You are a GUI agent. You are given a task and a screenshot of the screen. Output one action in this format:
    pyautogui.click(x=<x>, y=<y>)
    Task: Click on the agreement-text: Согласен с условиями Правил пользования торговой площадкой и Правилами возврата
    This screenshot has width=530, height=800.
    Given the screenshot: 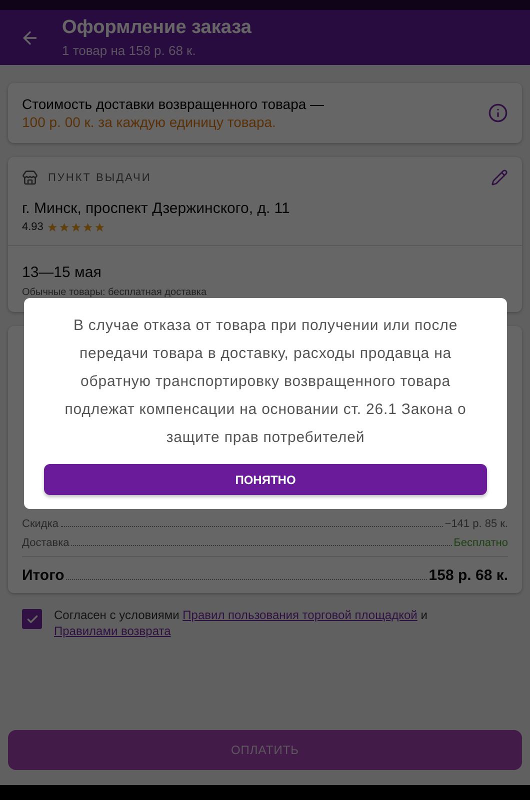 What is the action you would take?
    pyautogui.click(x=241, y=623)
    